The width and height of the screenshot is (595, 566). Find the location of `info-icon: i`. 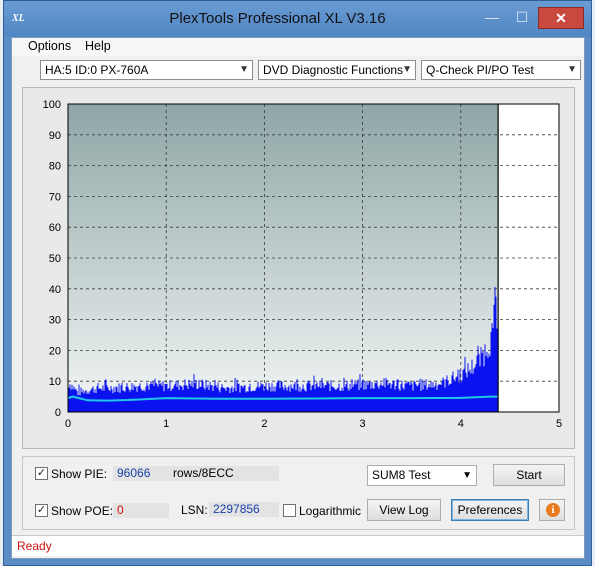

info-icon: i is located at coordinates (553, 510).